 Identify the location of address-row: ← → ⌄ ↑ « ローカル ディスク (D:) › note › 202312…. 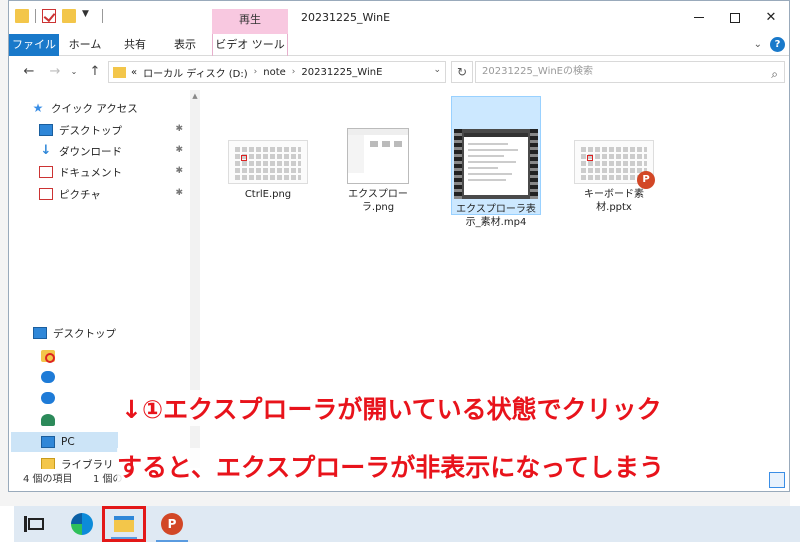
(399, 72).